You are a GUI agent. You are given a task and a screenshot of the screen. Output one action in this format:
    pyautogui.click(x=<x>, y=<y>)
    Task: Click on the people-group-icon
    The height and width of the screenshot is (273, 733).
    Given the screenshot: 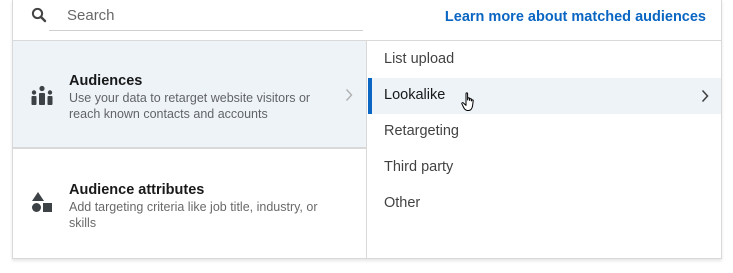 What is the action you would take?
    pyautogui.click(x=42, y=95)
    